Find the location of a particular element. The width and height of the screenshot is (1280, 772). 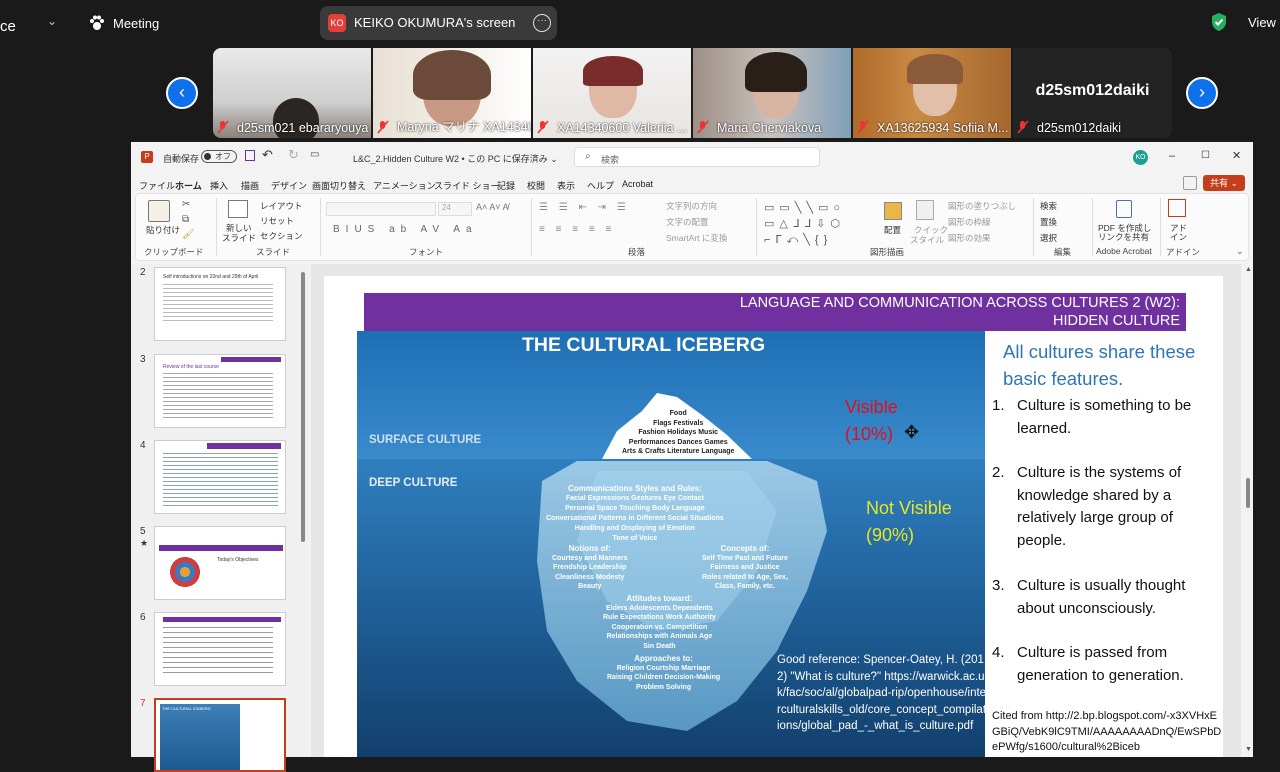

undo-icon: ↶ is located at coordinates (267, 155).